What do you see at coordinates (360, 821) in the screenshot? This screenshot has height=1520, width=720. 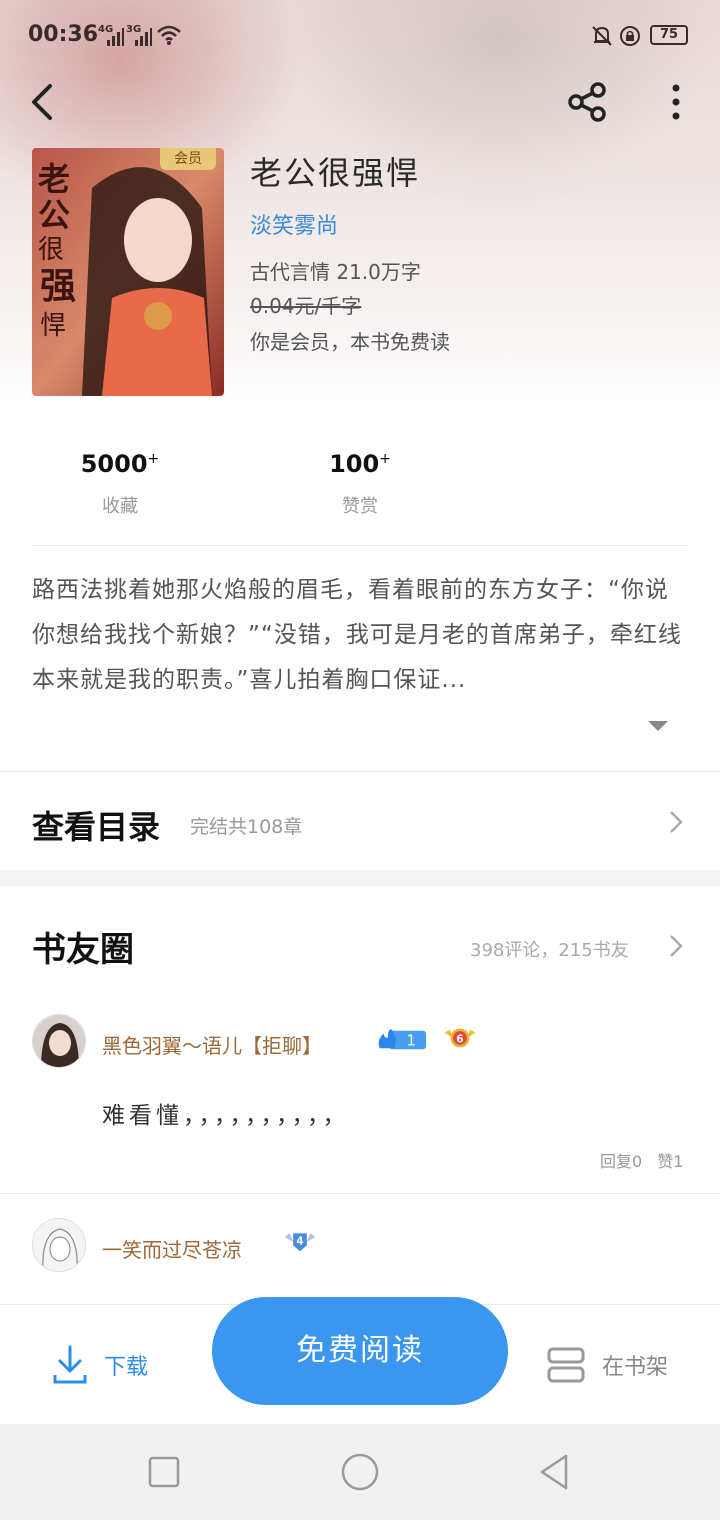 I see `table-of-contents-row: 查看目录 完结共108章` at bounding box center [360, 821].